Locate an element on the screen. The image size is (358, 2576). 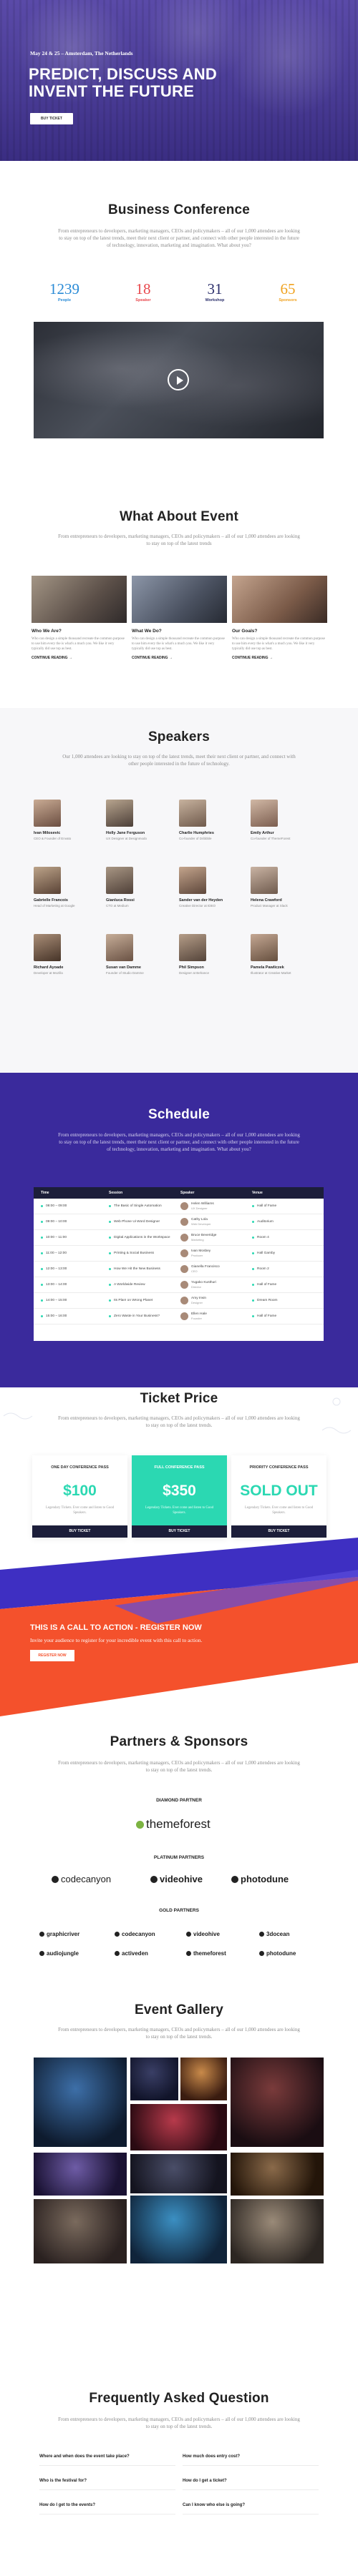
stat-workshop: 31 Workshop is located at coordinates (215, 292).